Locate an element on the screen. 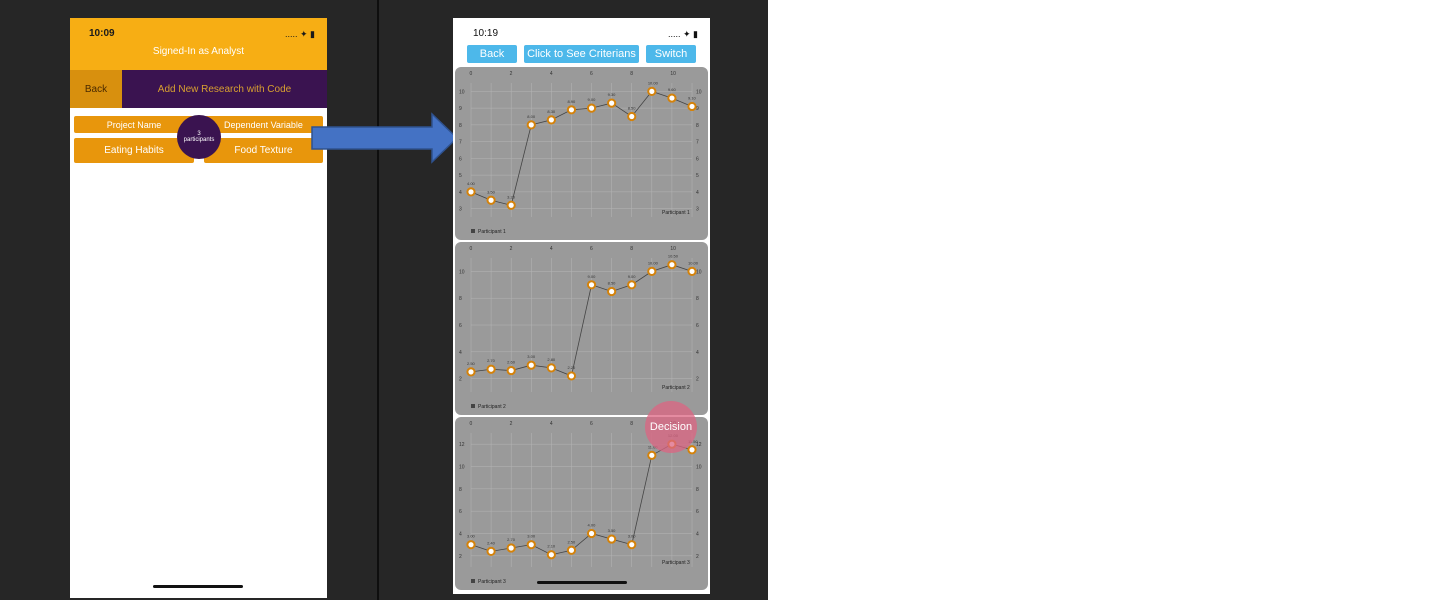 Image resolution: width=1440 pixels, height=600 pixels. y-tick-label-right: 3 is located at coordinates (697, 210).